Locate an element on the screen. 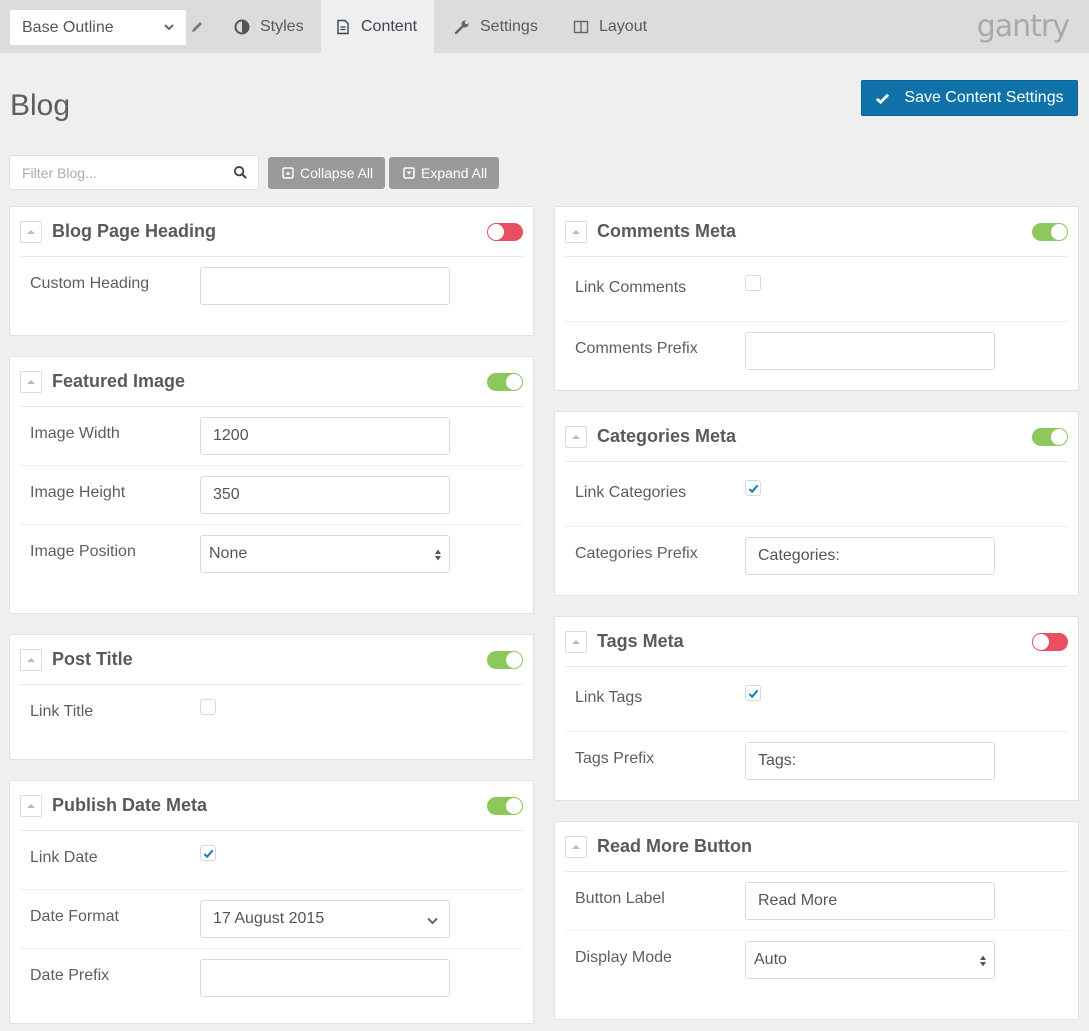  field-label: Image Width is located at coordinates (75, 433).